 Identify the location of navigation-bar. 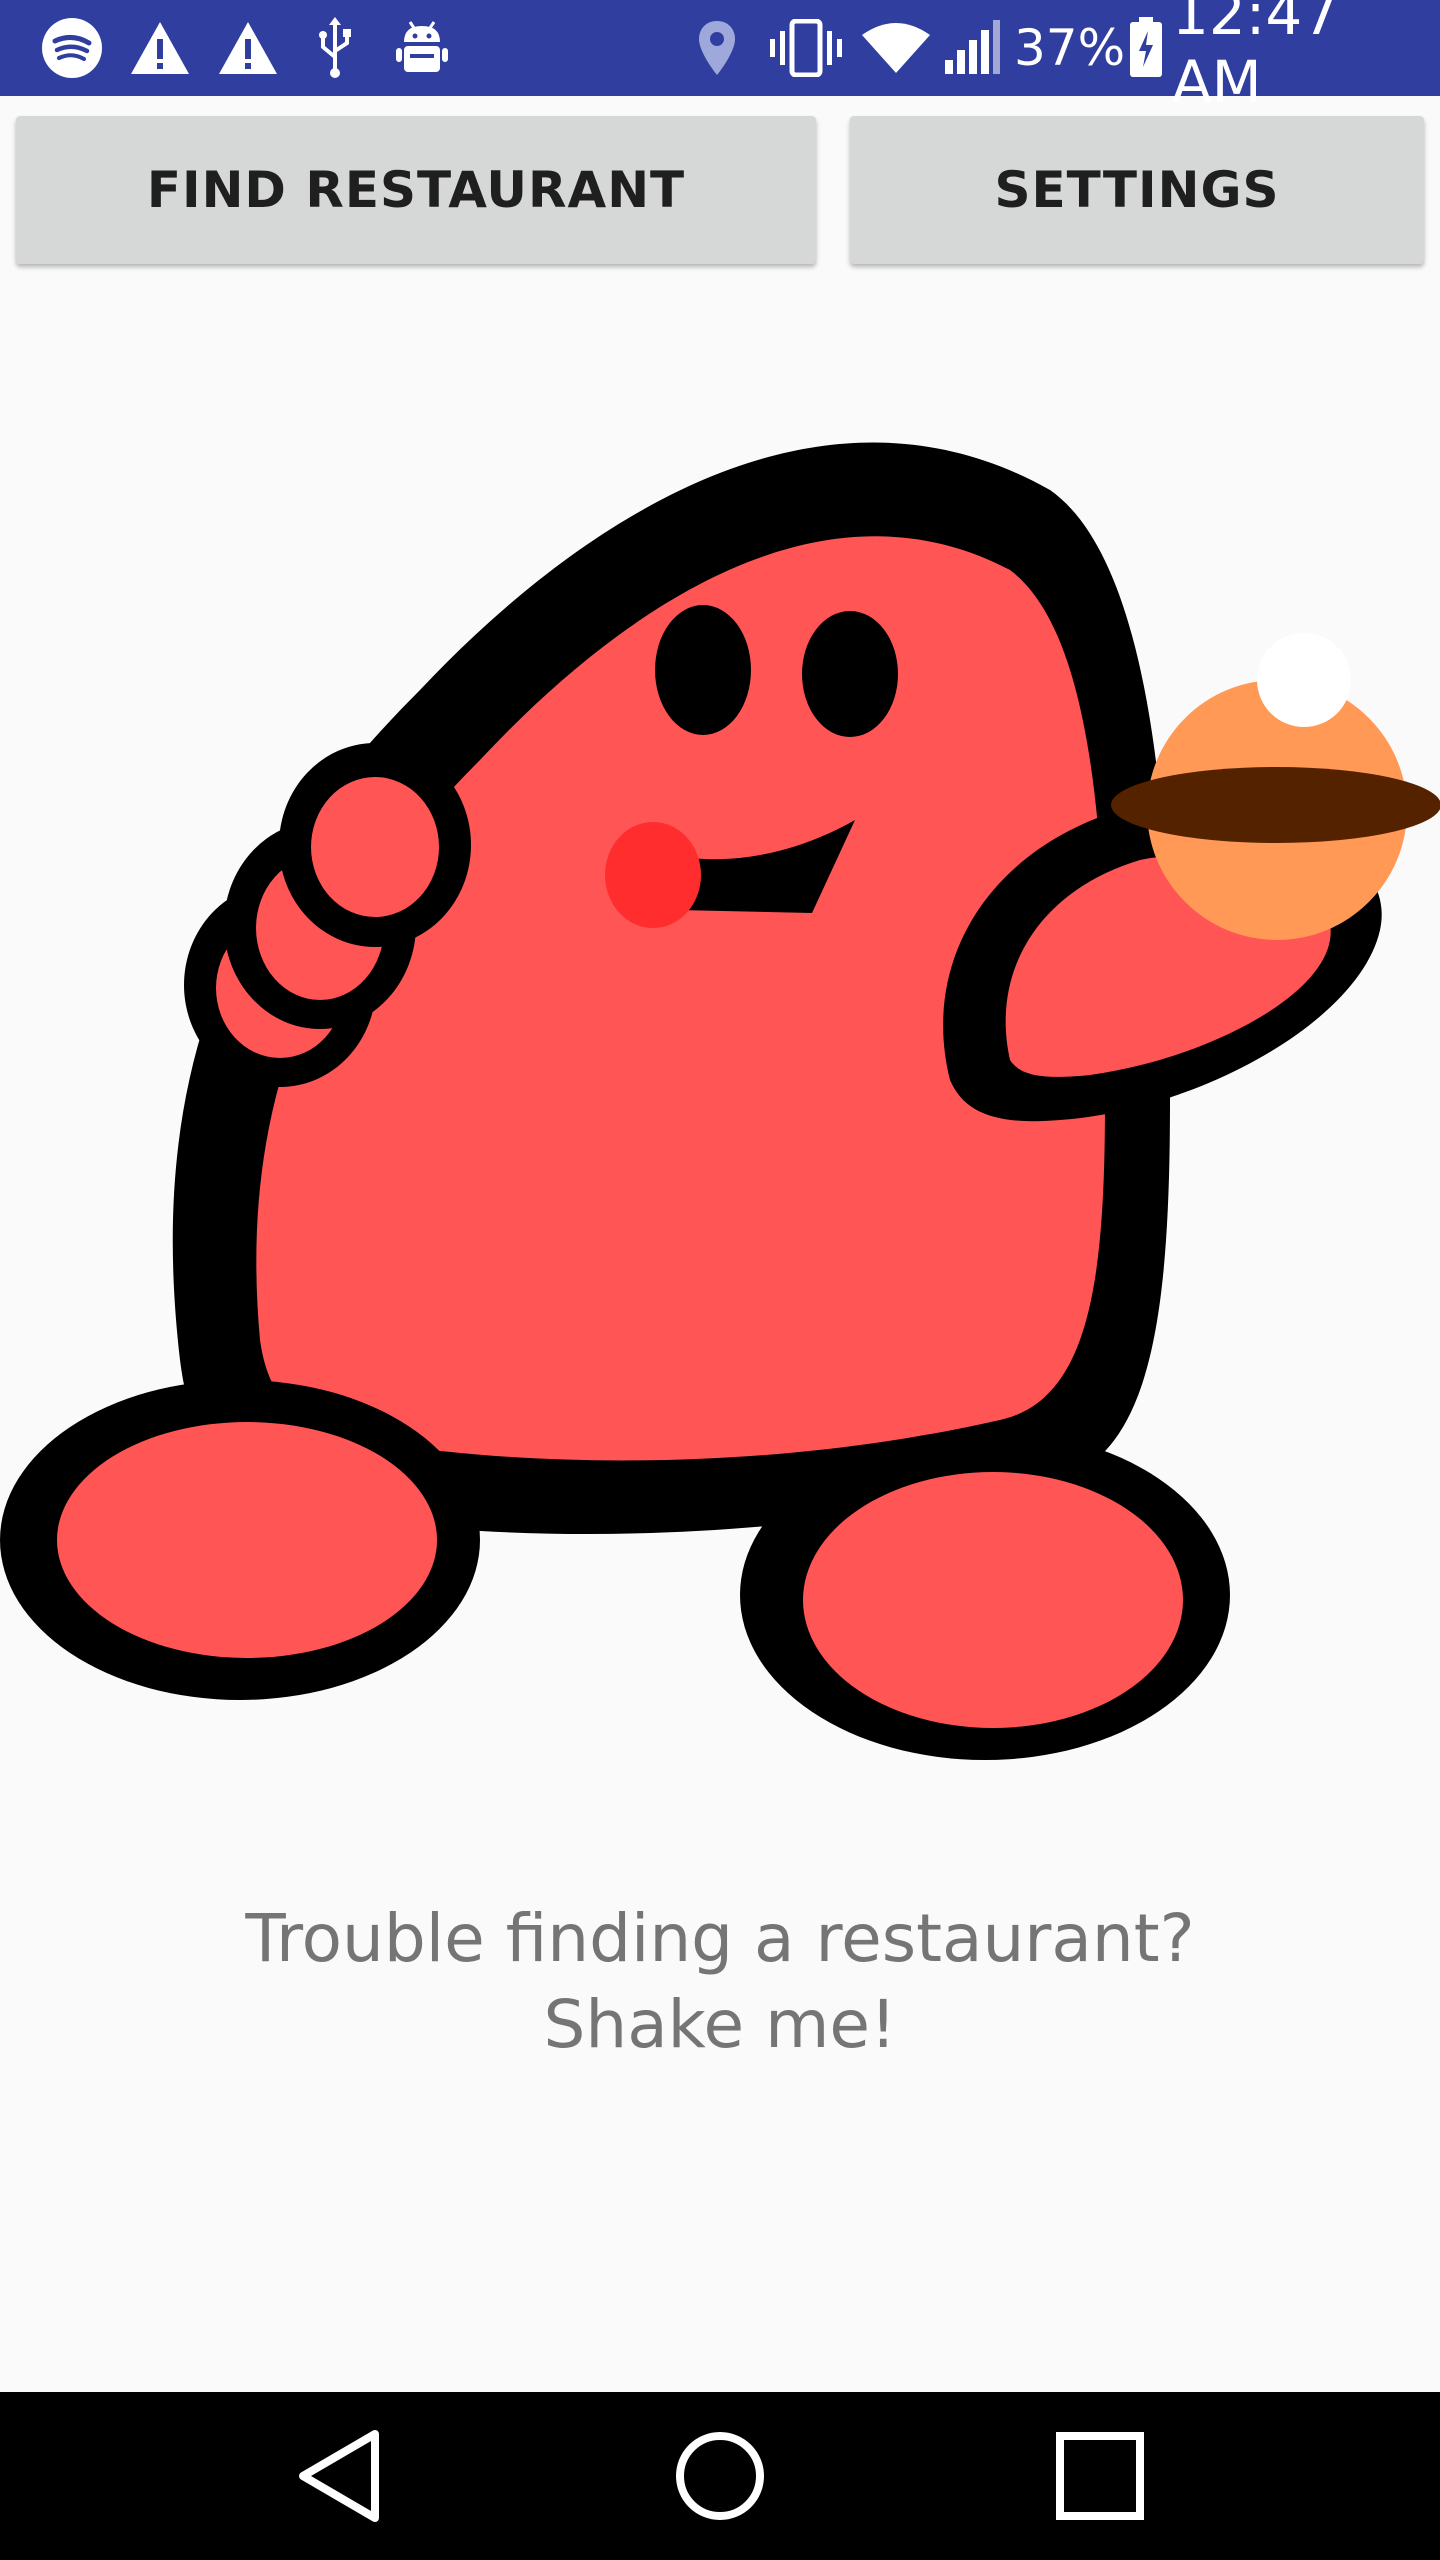
(720, 2476).